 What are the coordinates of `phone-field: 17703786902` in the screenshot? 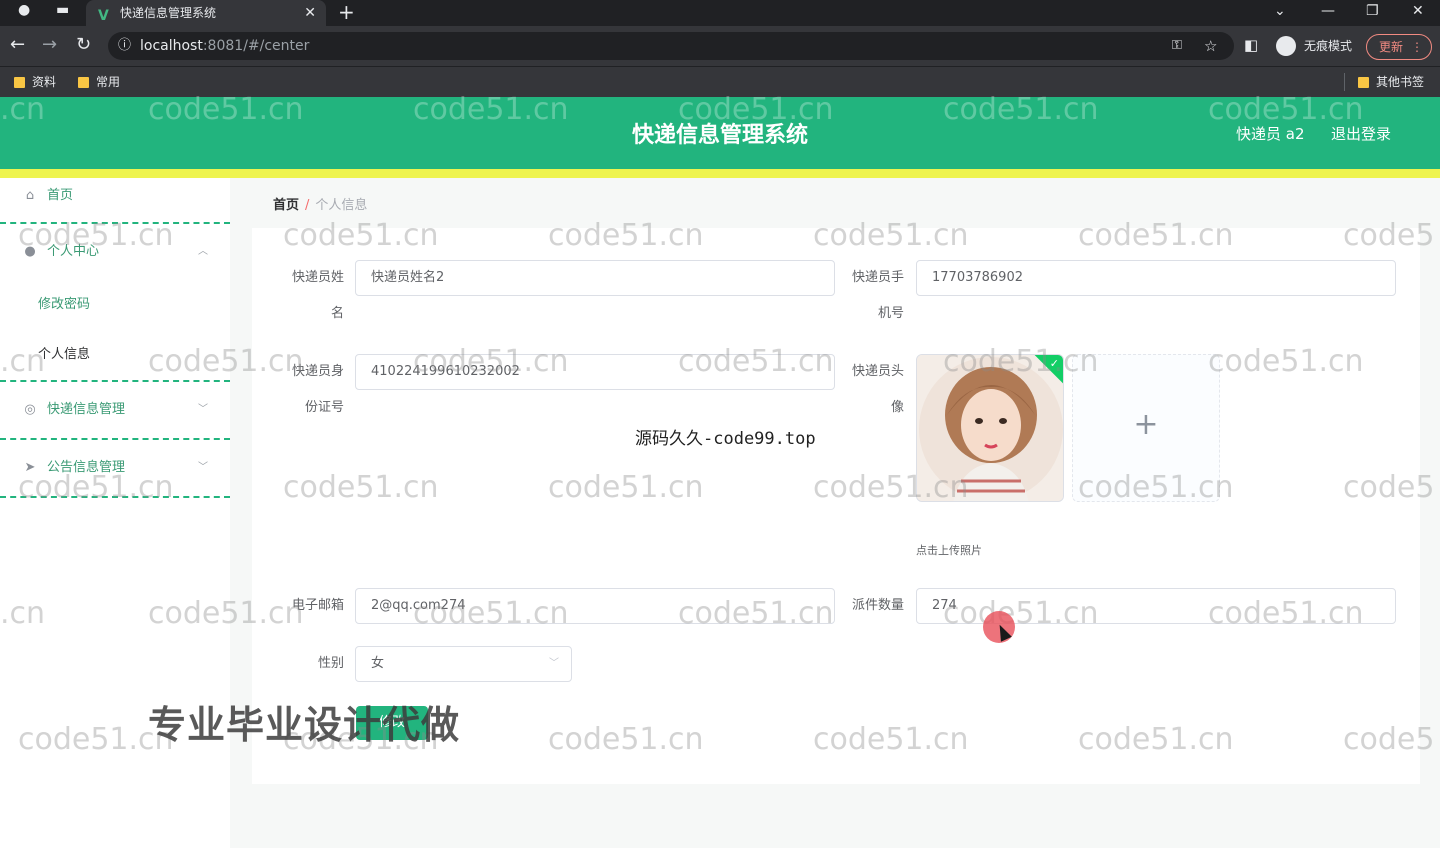 It's located at (1156, 278).